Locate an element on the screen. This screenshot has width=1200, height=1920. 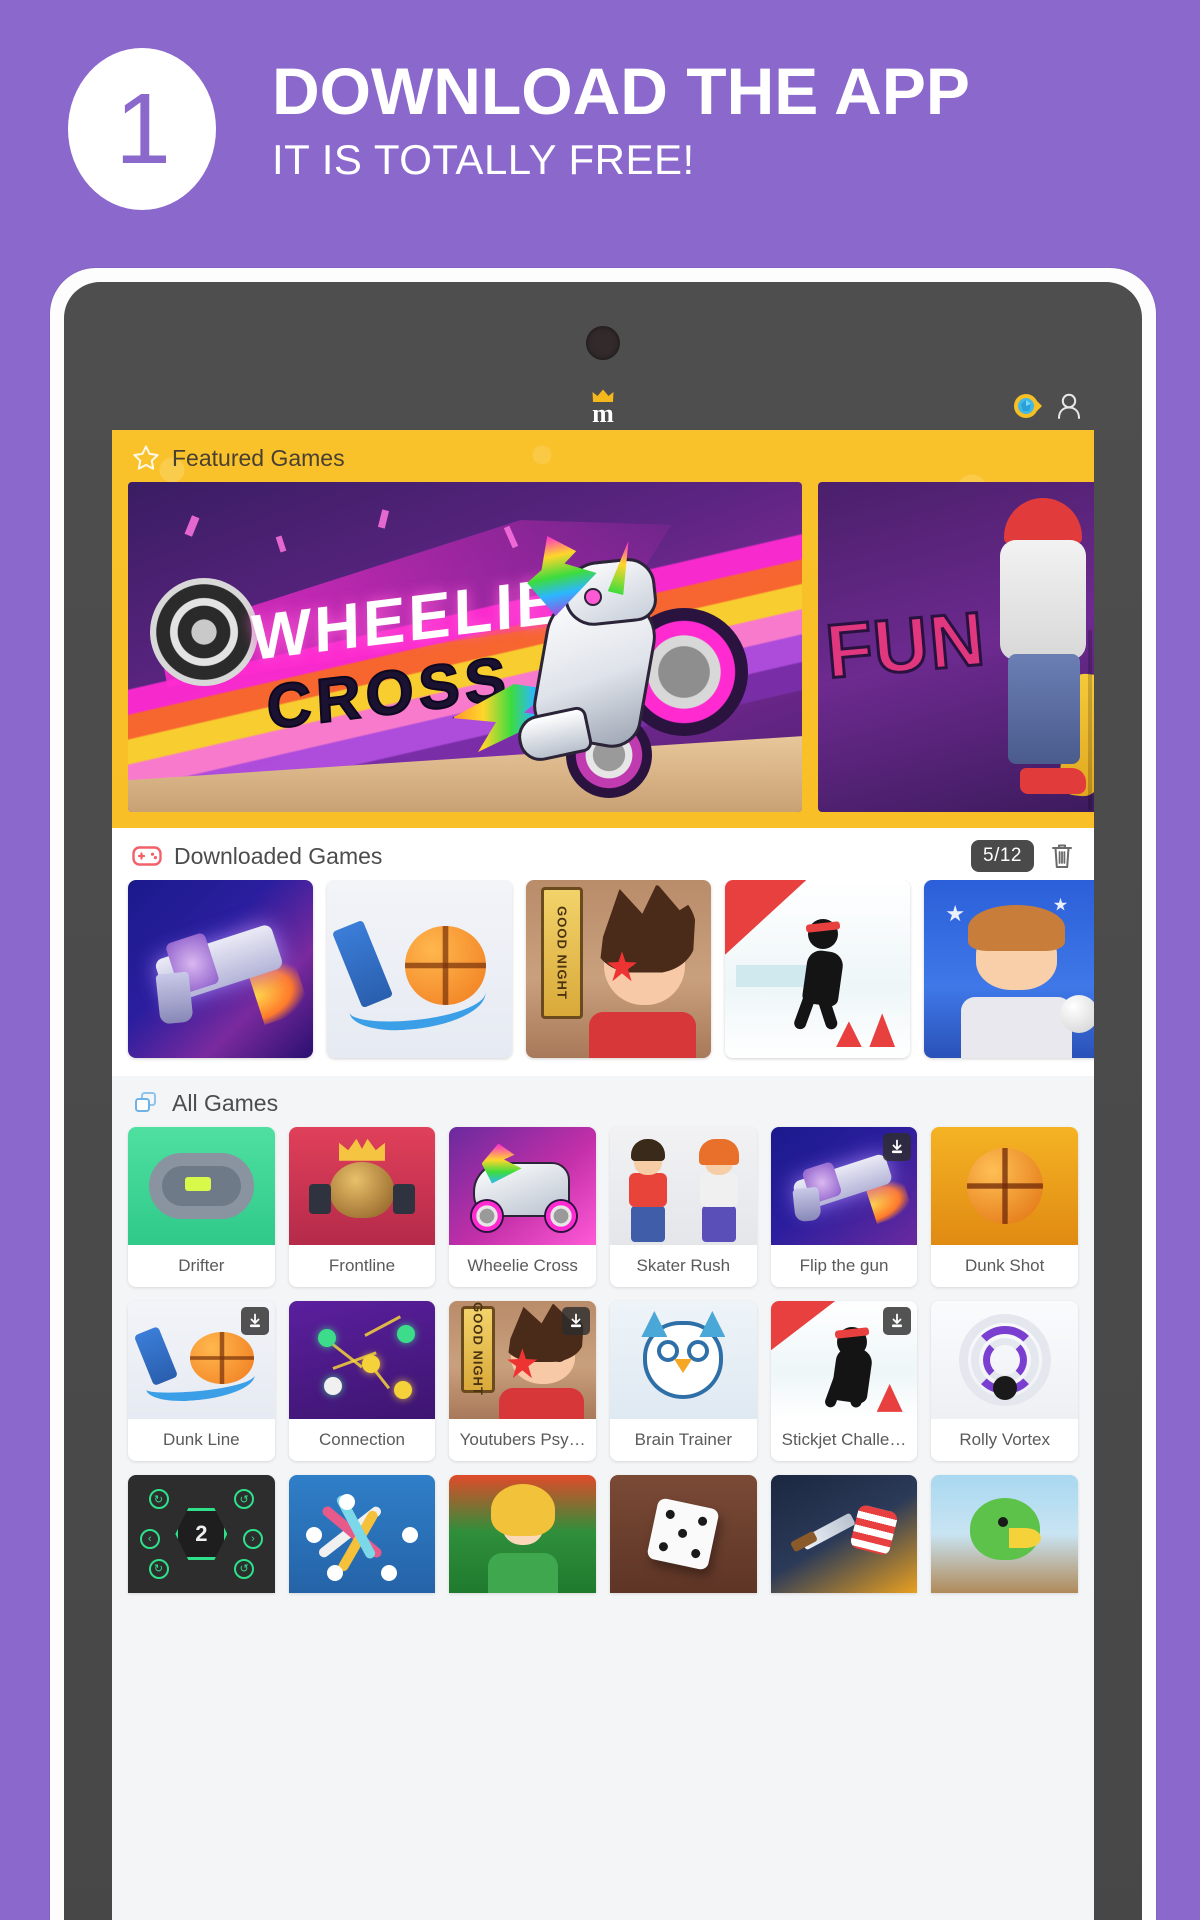
scrollbar is located at coordinates (1090, 720).